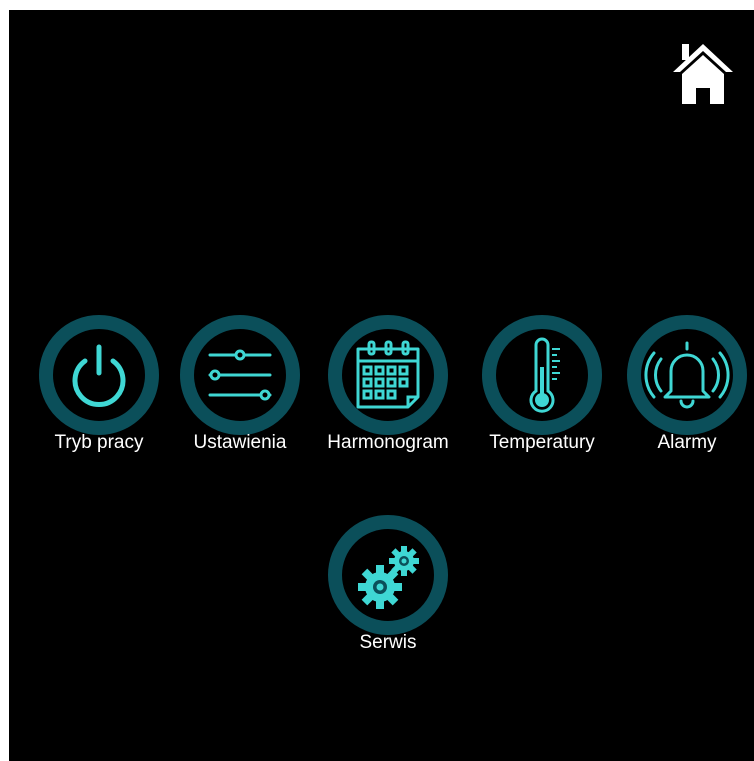  I want to click on bell-icon, so click(687, 375).